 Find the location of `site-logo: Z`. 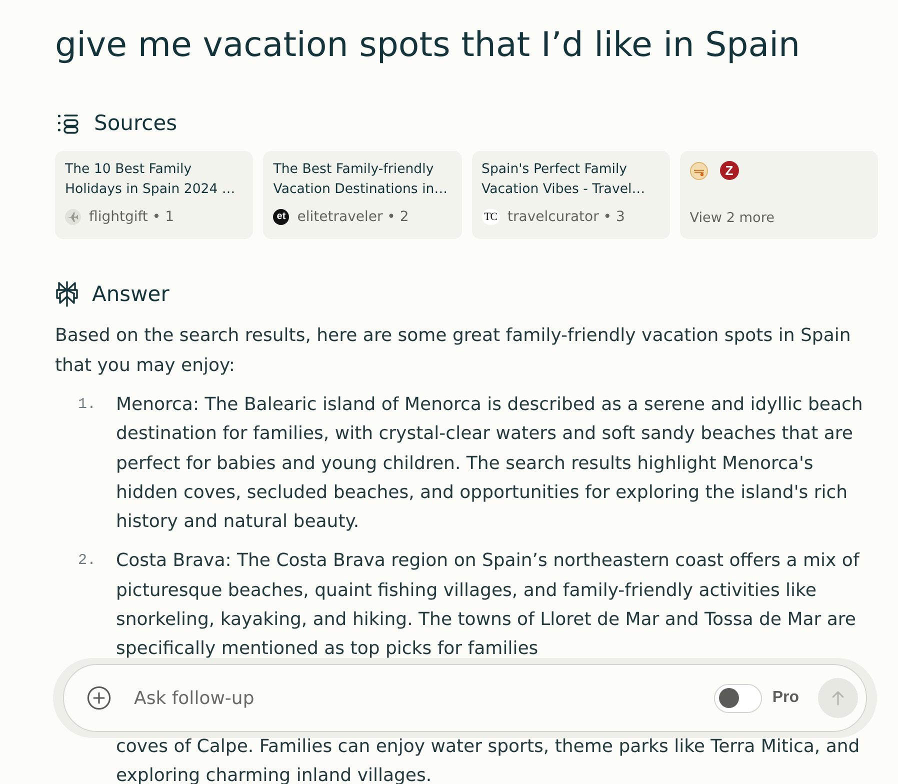

site-logo: Z is located at coordinates (729, 170).